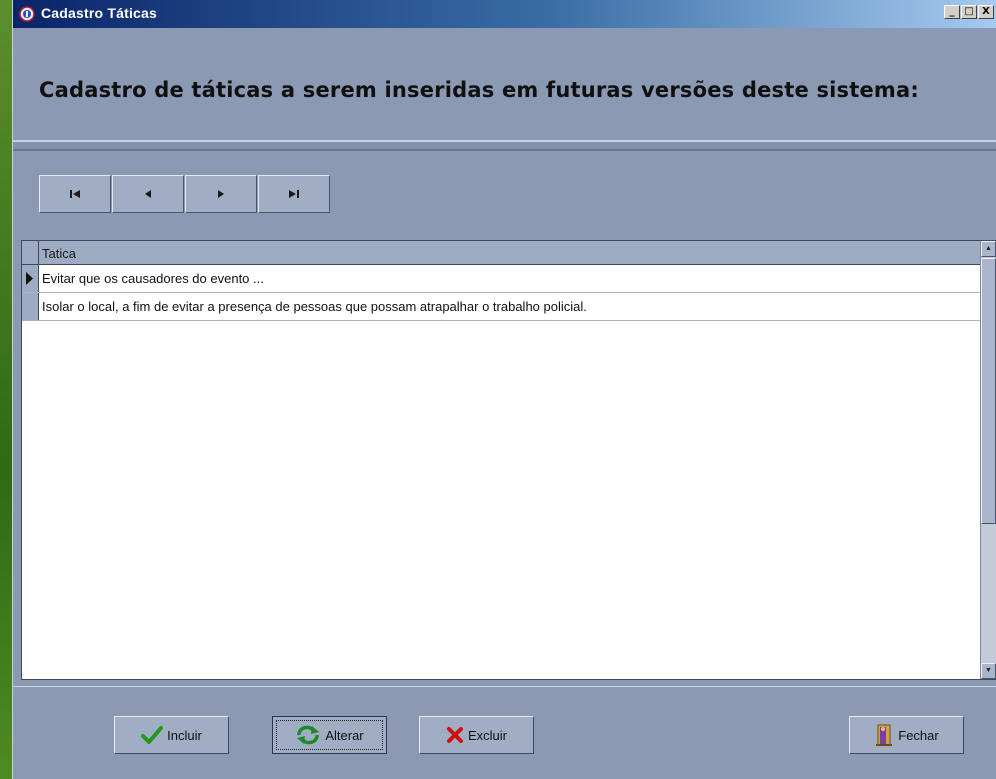 This screenshot has width=996, height=779. I want to click on excluir-label: Excluir, so click(487, 735).